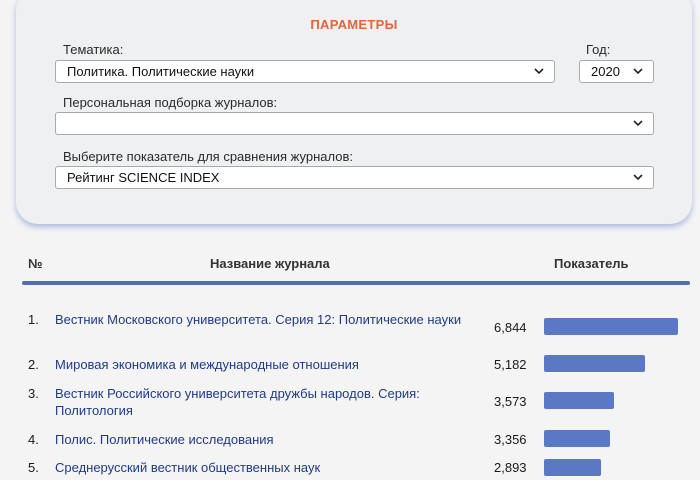 The height and width of the screenshot is (480, 700). What do you see at coordinates (354, 24) in the screenshot?
I see `parameters-title: ПАРАМЕТРЫ` at bounding box center [354, 24].